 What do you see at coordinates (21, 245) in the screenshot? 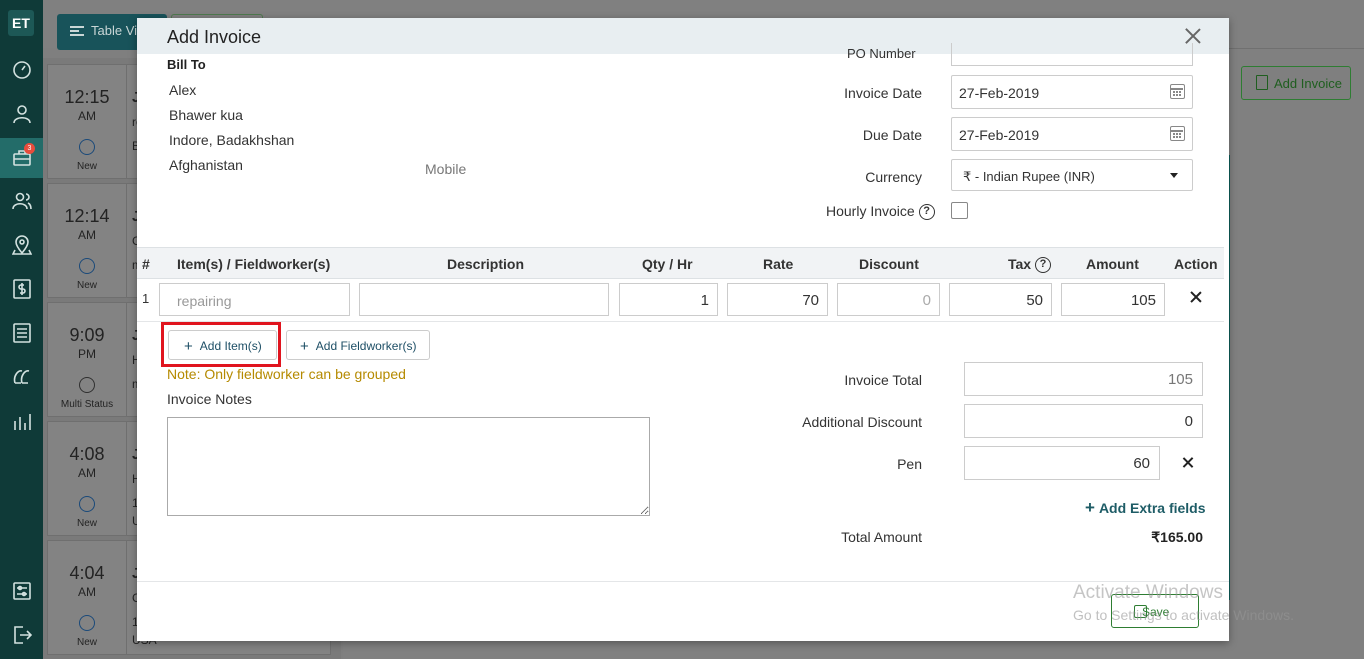
I see `location-icon` at bounding box center [21, 245].